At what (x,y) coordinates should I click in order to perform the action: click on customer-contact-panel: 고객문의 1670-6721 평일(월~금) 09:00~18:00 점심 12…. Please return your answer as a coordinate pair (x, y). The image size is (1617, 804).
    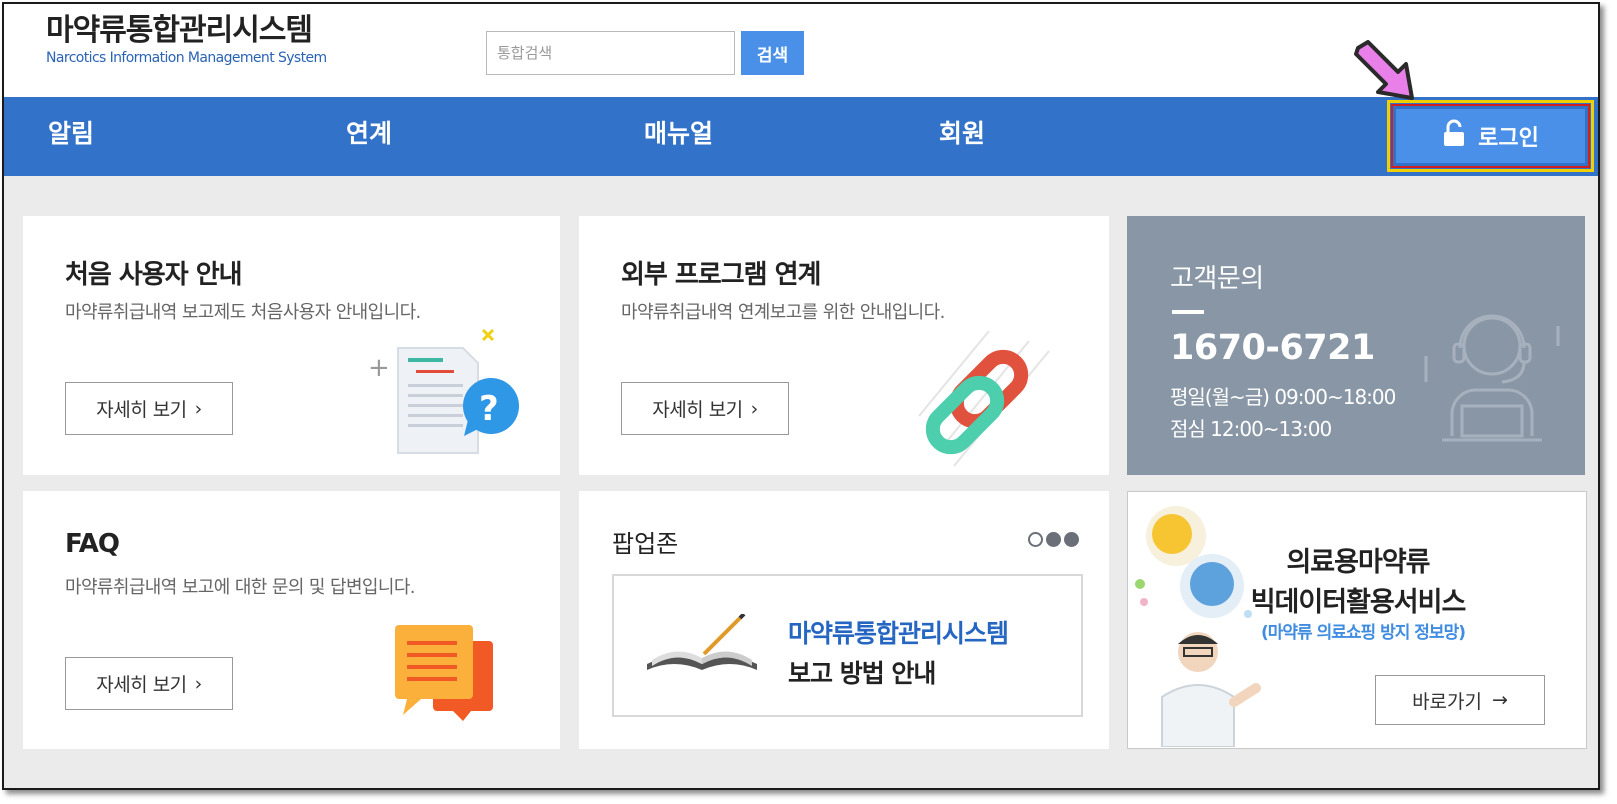
    Looking at the image, I should click on (1356, 345).